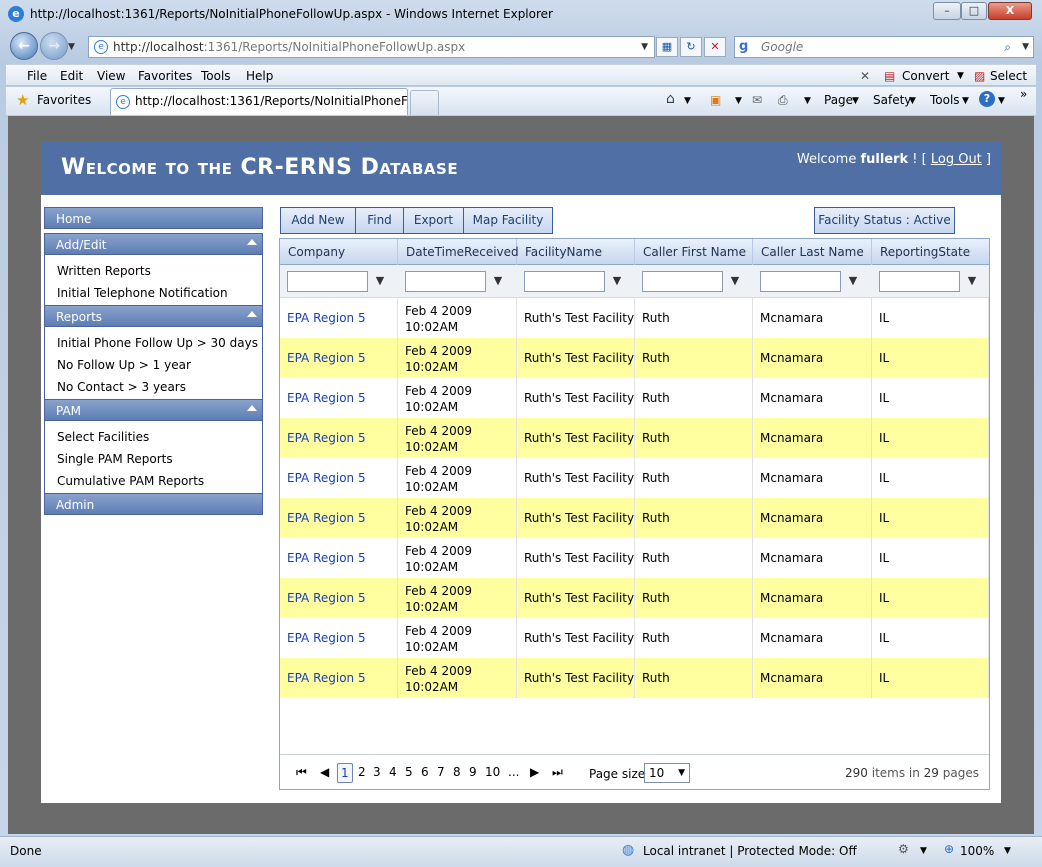 The height and width of the screenshot is (867, 1042). I want to click on security-zone: Local intranet | Protected Mode: Off, so click(750, 851).